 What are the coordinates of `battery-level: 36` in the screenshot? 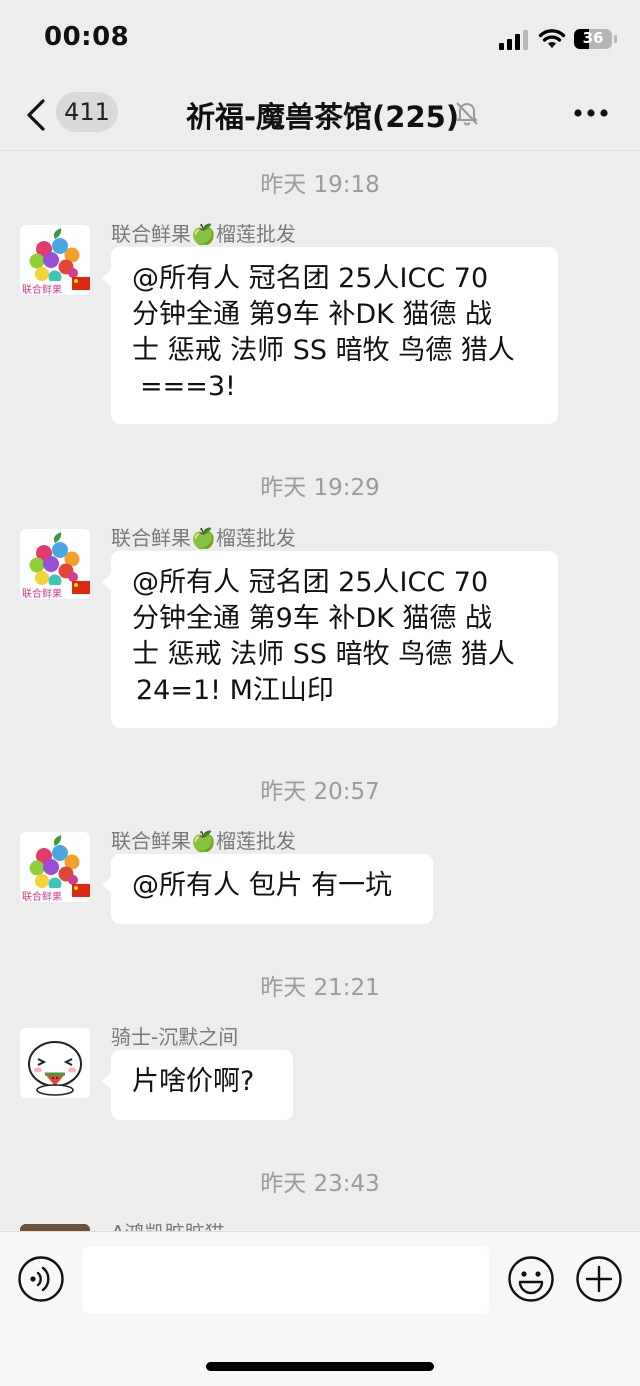 It's located at (593, 38).